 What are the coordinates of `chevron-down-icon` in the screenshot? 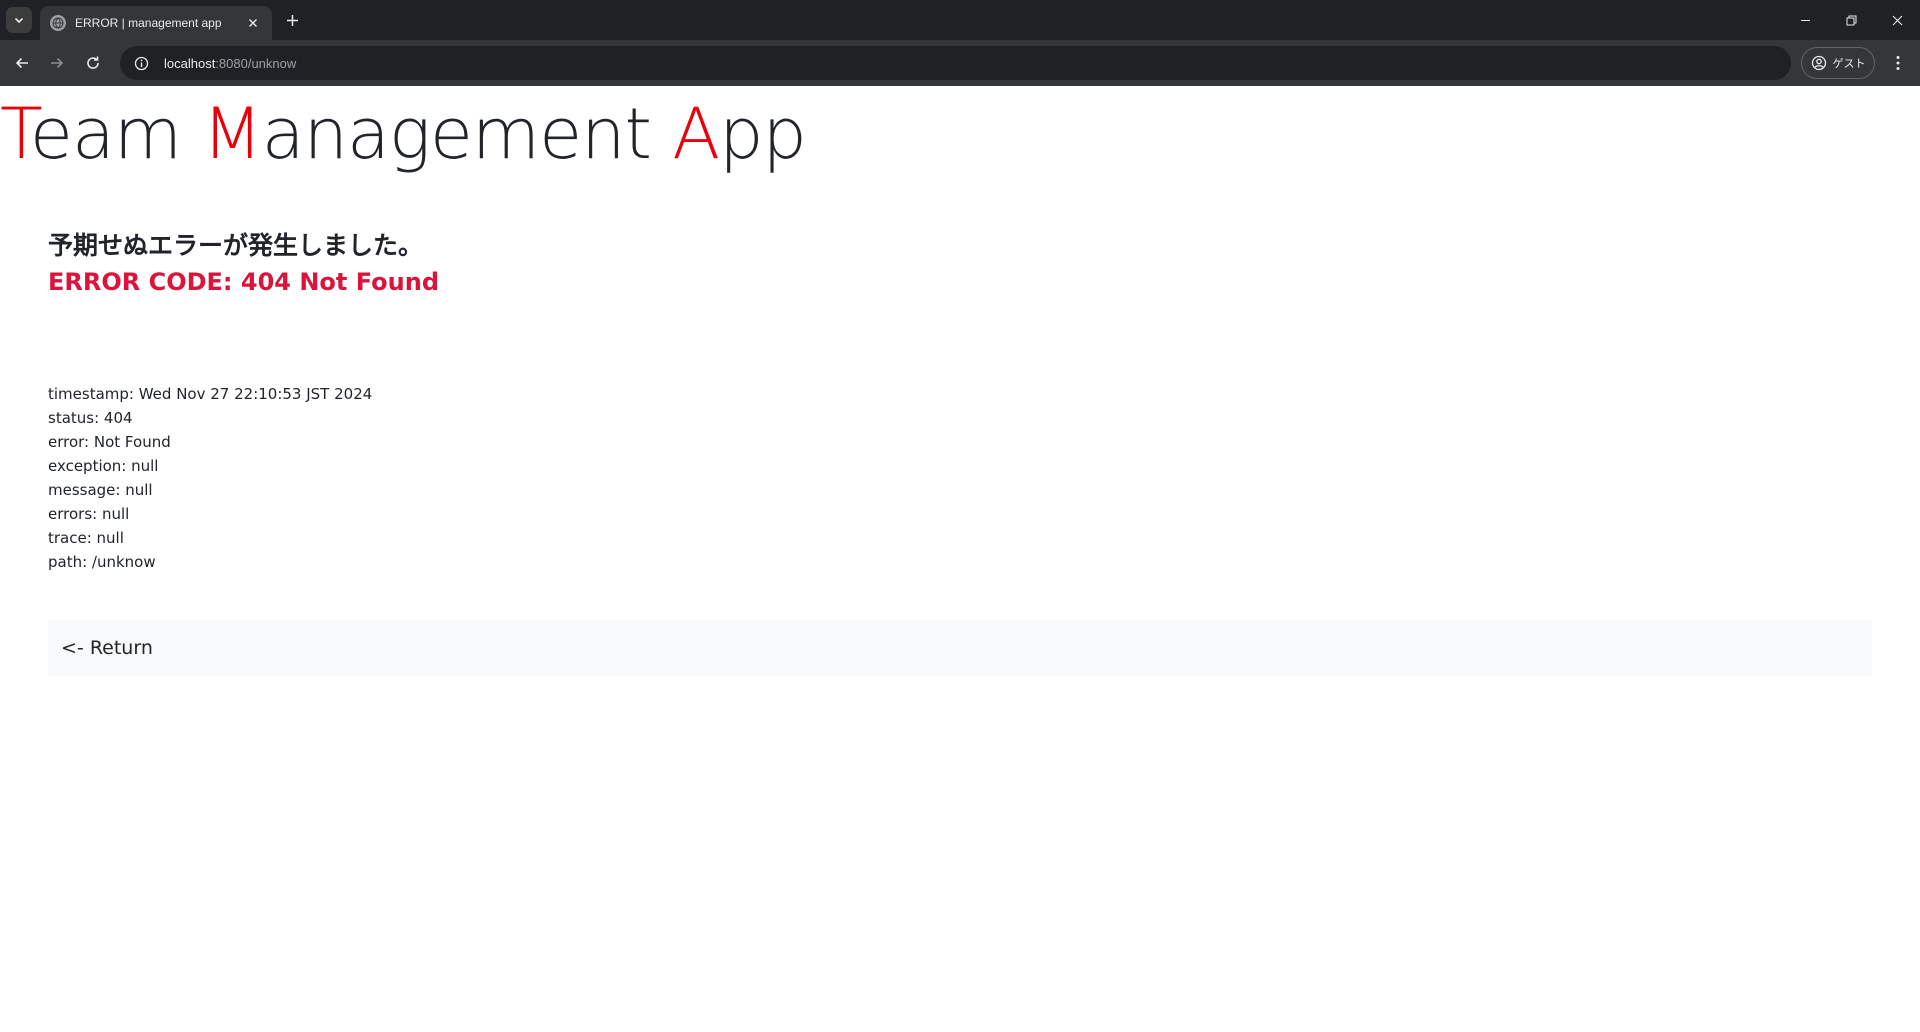 It's located at (19, 20).